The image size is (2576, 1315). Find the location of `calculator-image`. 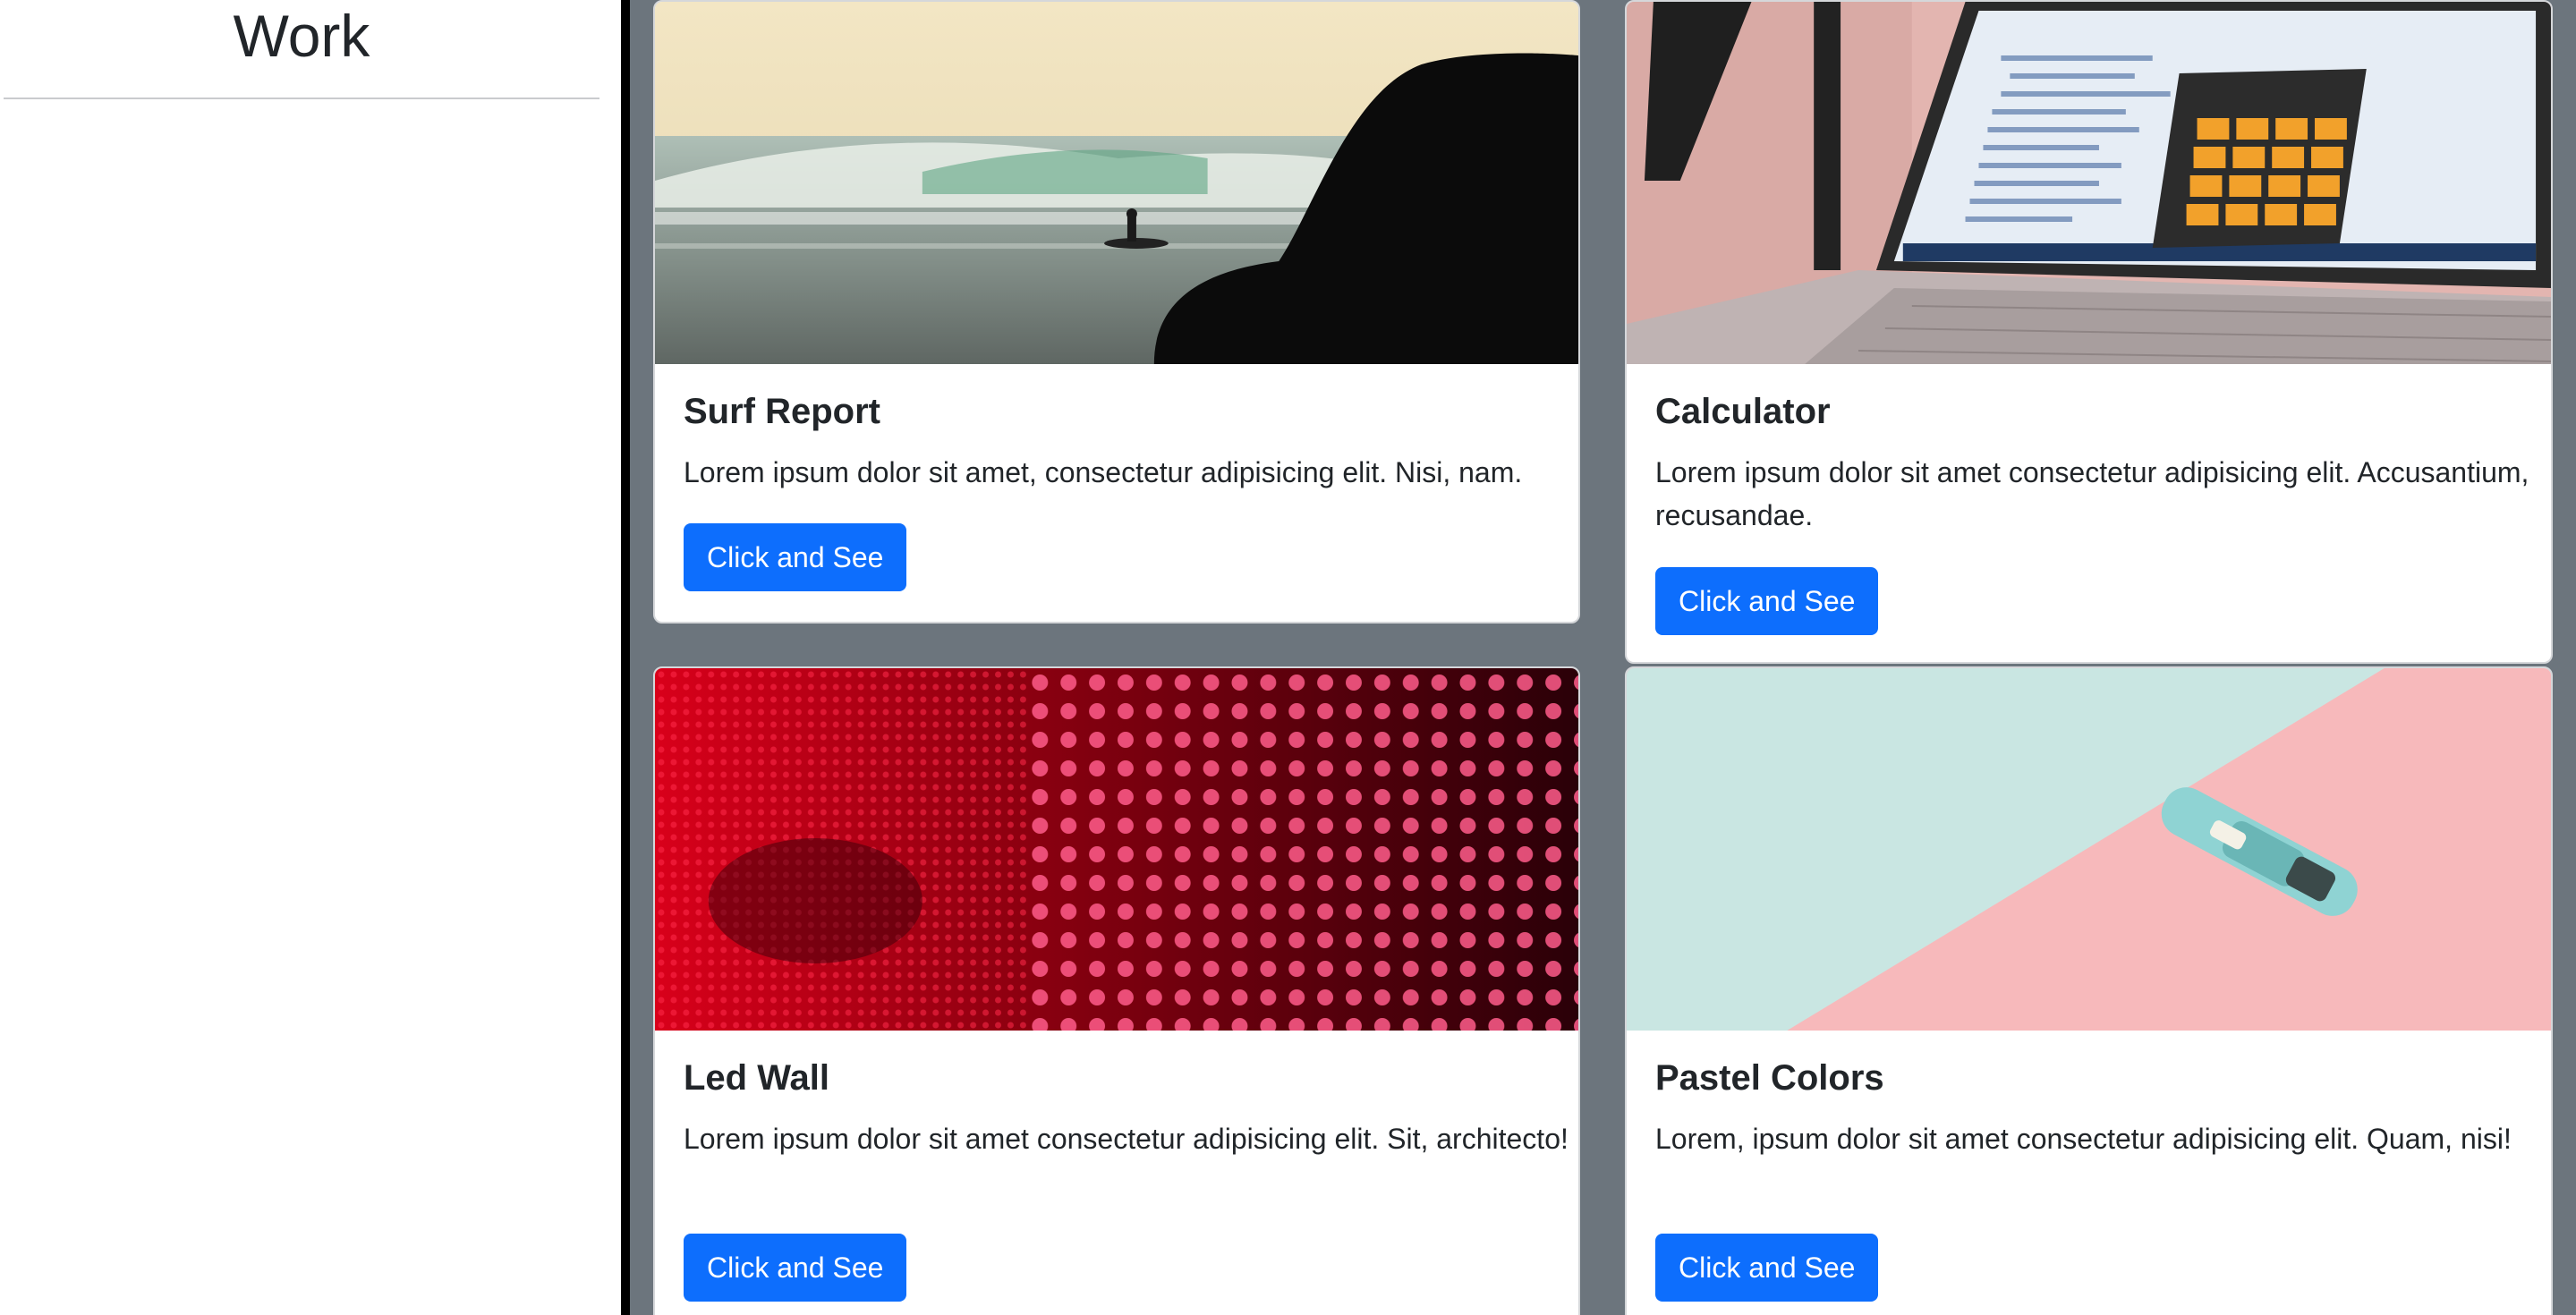

calculator-image is located at coordinates (2089, 183).